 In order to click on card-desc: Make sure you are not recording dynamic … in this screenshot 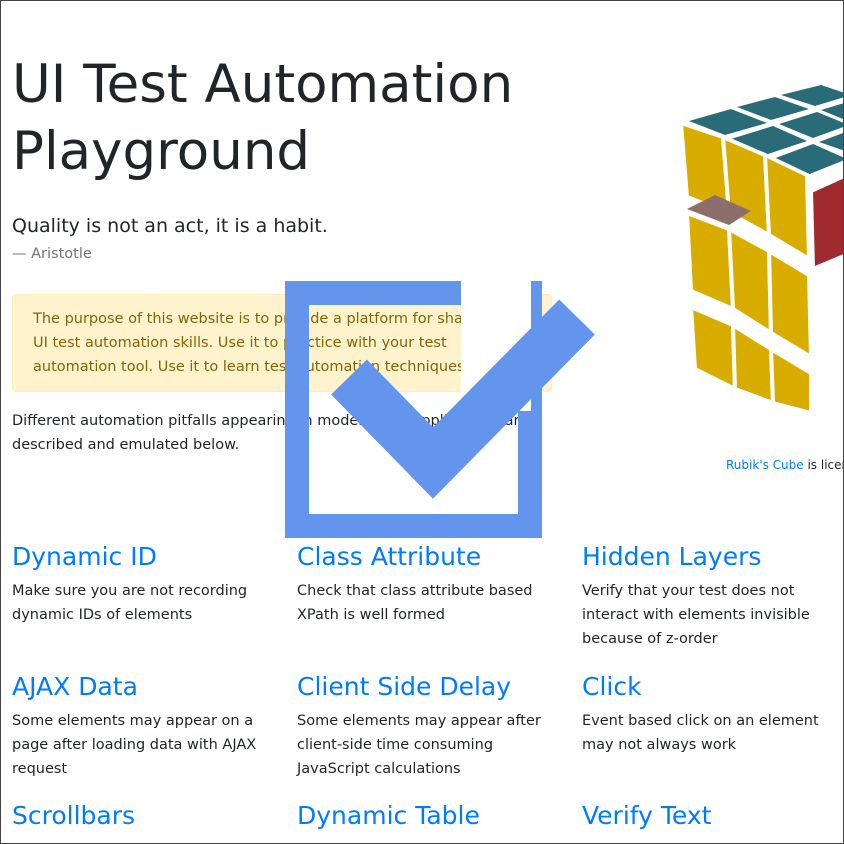, I will do `click(130, 603)`.